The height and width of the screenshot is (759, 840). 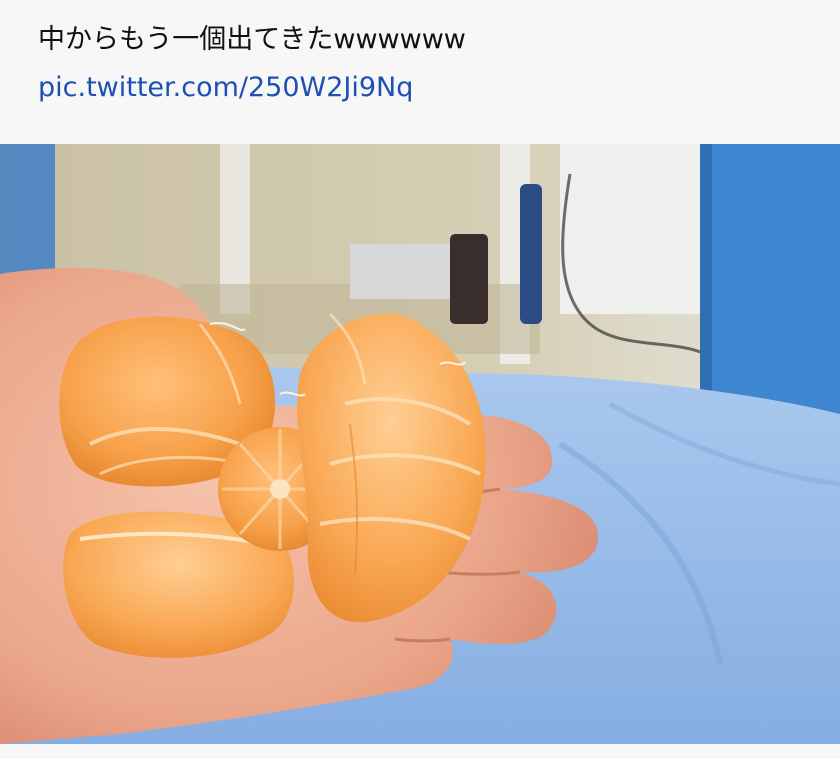 I want to click on bottom-strip, so click(x=420, y=751).